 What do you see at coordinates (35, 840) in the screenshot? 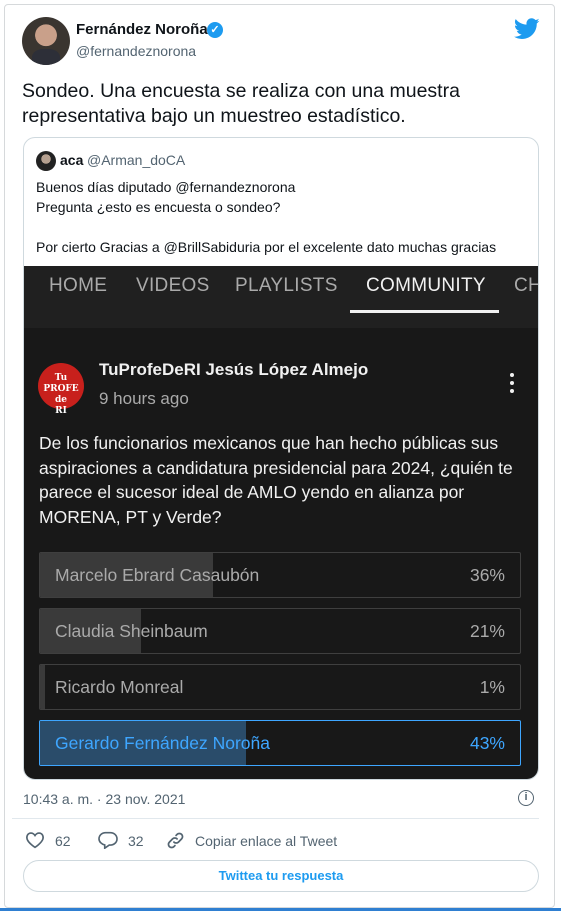
I see `heart-icon` at bounding box center [35, 840].